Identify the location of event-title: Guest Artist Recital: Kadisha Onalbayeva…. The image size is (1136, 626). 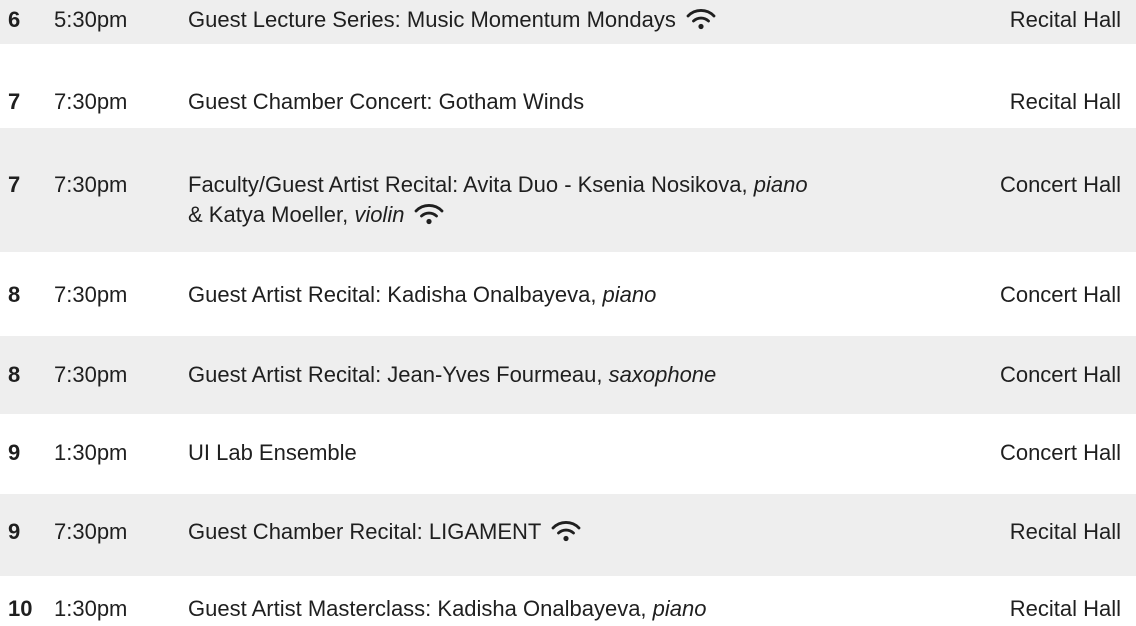
(568, 295).